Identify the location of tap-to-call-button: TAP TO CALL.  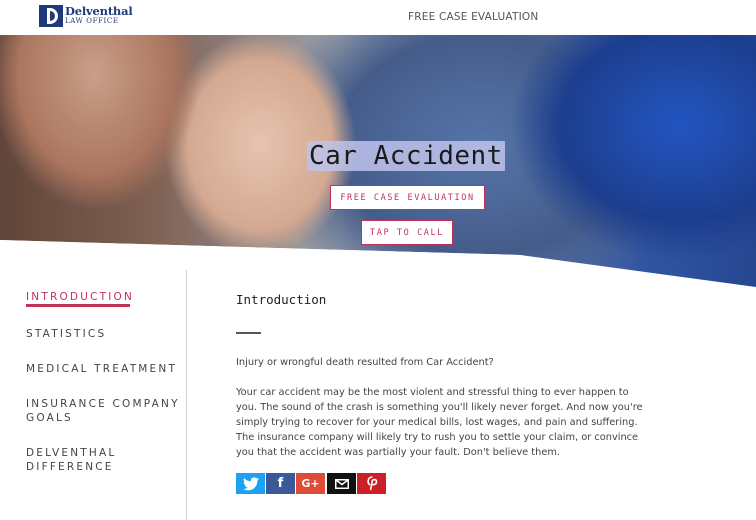
(407, 232).